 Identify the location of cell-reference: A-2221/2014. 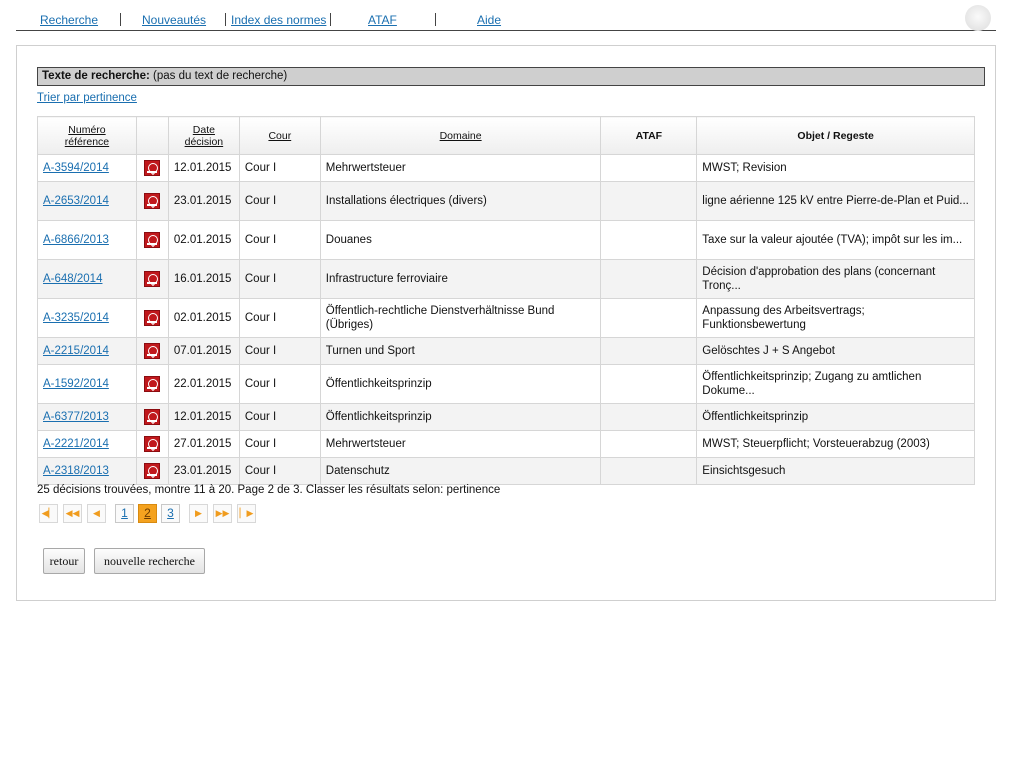
(87, 444).